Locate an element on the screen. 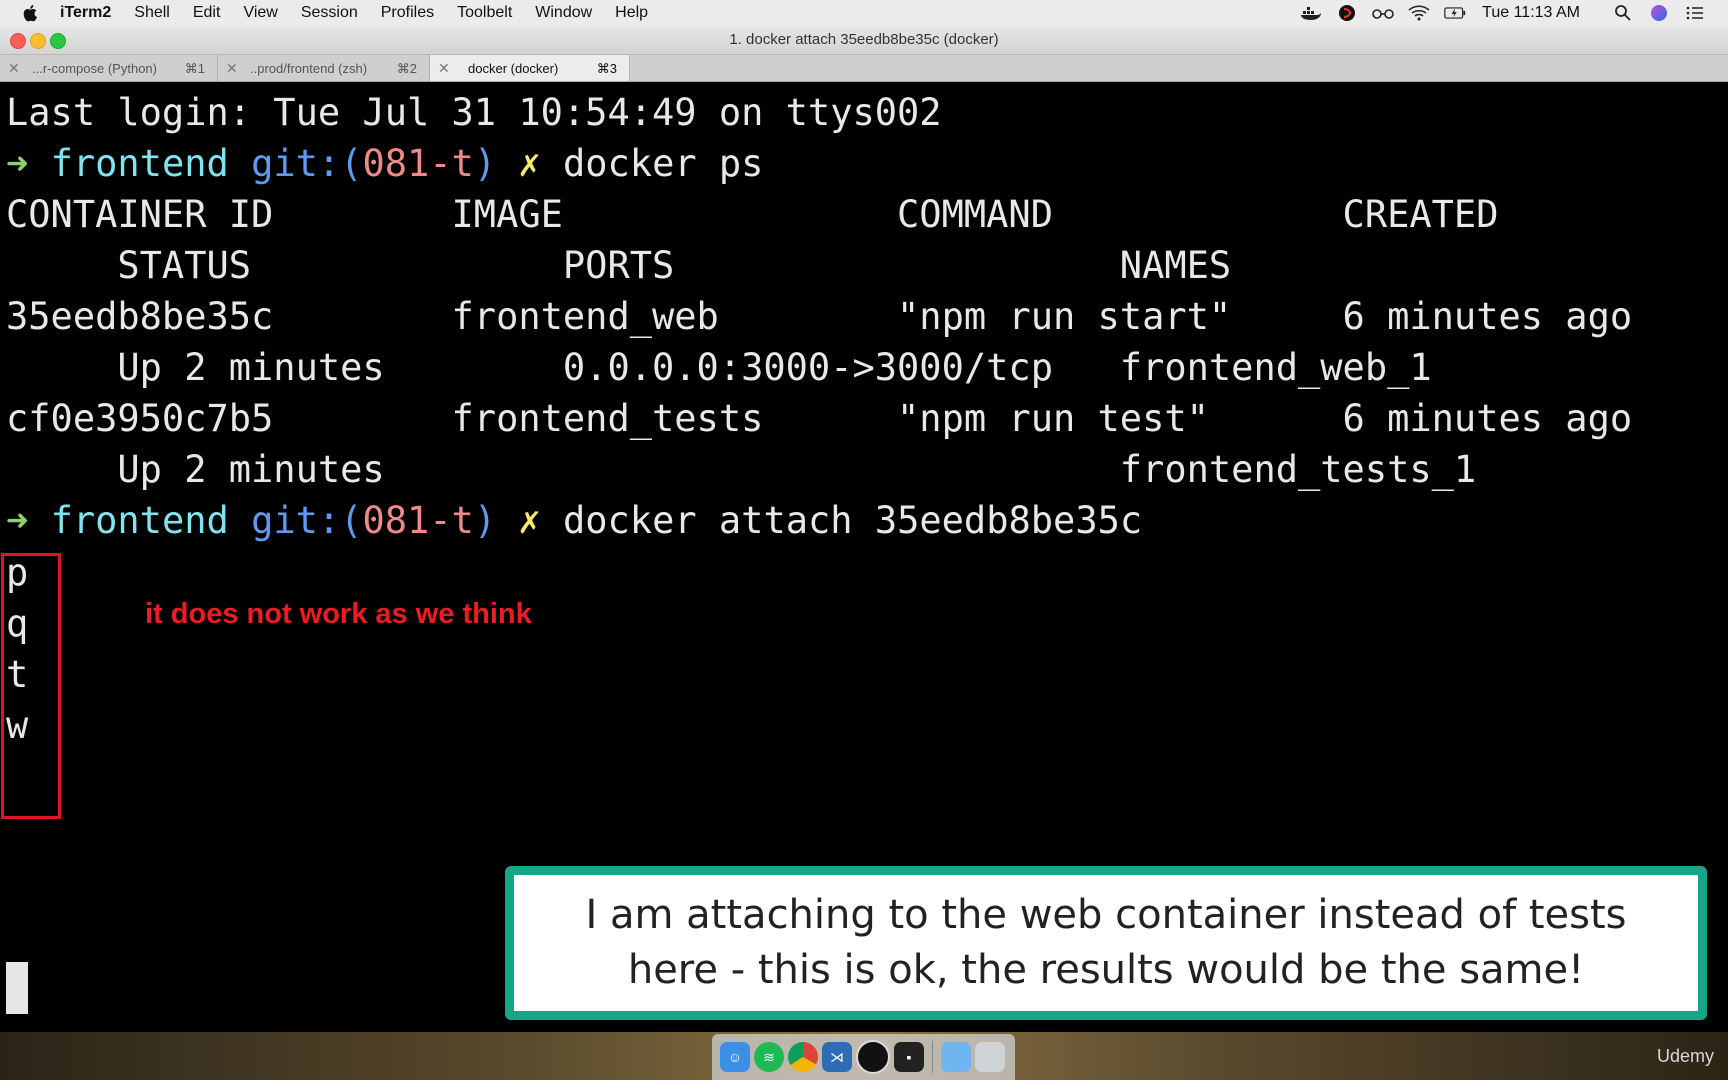  menu-item-toolbelt: Toolbelt is located at coordinates (484, 13).